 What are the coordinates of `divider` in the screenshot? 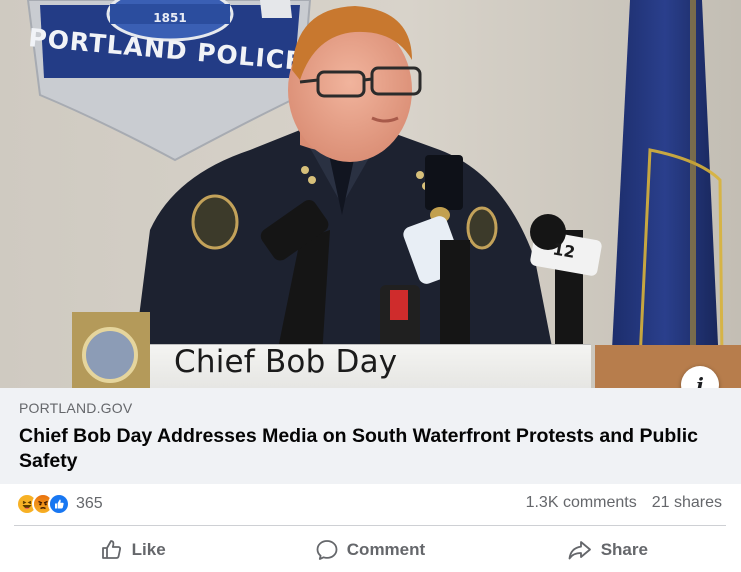 It's located at (370, 525).